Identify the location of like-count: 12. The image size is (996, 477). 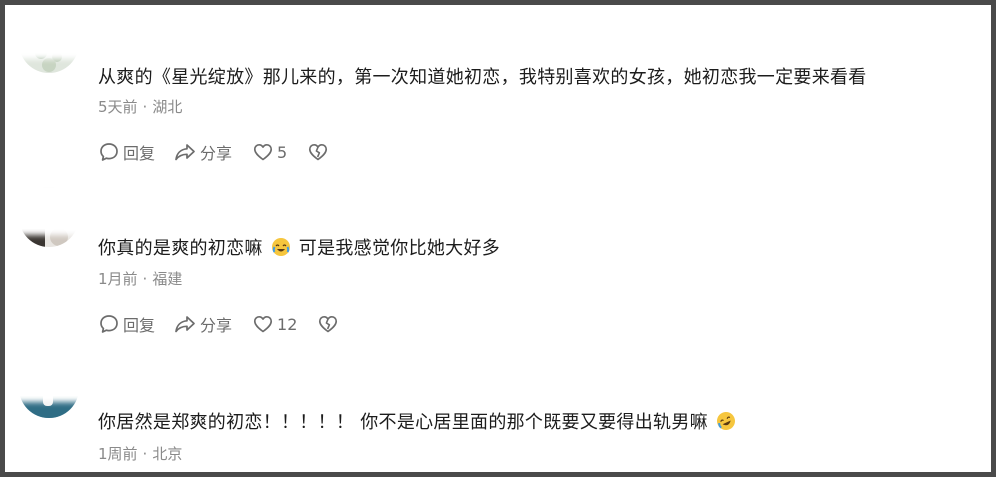
(287, 324).